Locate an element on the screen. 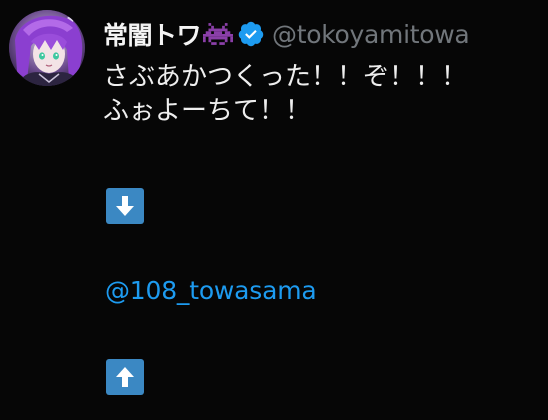  tweet-text-line-2: ふぉよーちて！！ is located at coordinates (207, 111).